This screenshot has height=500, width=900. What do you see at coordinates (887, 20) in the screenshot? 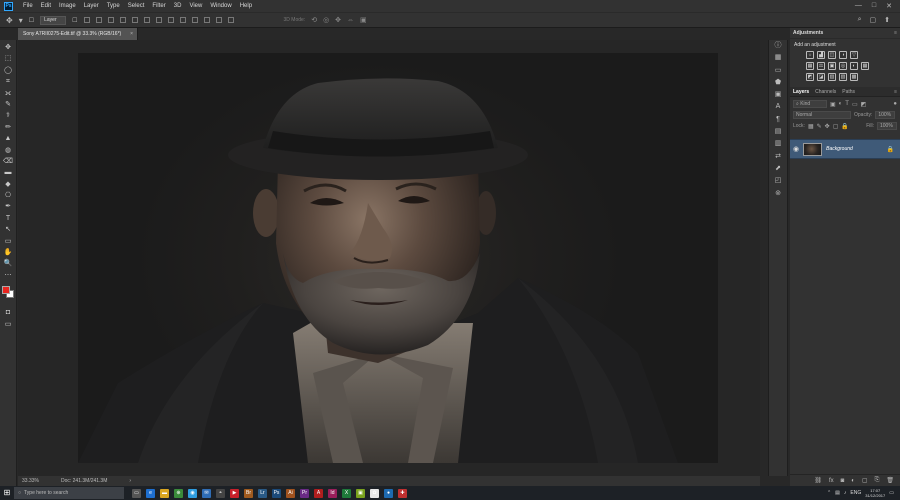
I see `share-icon: ⬆` at bounding box center [887, 20].